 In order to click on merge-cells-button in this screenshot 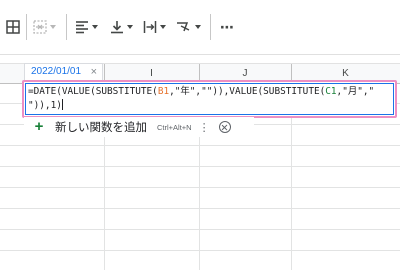, I will do `click(44, 27)`.